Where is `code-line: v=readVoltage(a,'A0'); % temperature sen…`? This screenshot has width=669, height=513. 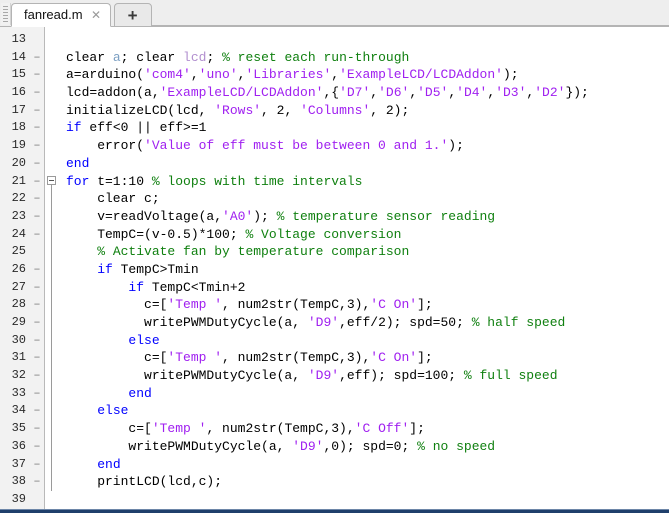
code-line: v=readVoltage(a,'A0'); % temperature sen… is located at coordinates (367, 217).